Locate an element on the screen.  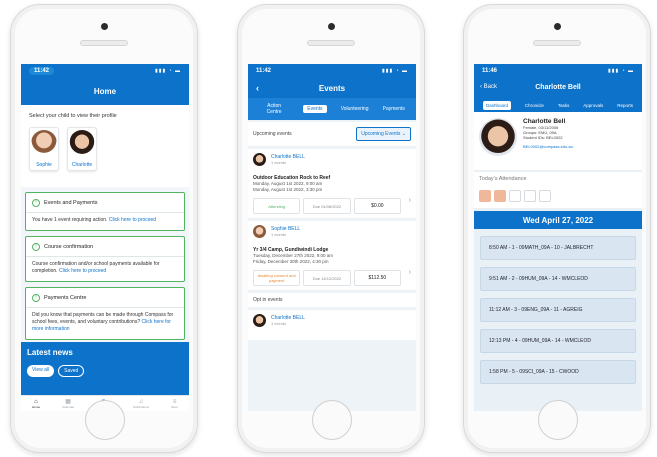
student-id: Student IDs: BEL0002 is located at coordinates (543, 137).